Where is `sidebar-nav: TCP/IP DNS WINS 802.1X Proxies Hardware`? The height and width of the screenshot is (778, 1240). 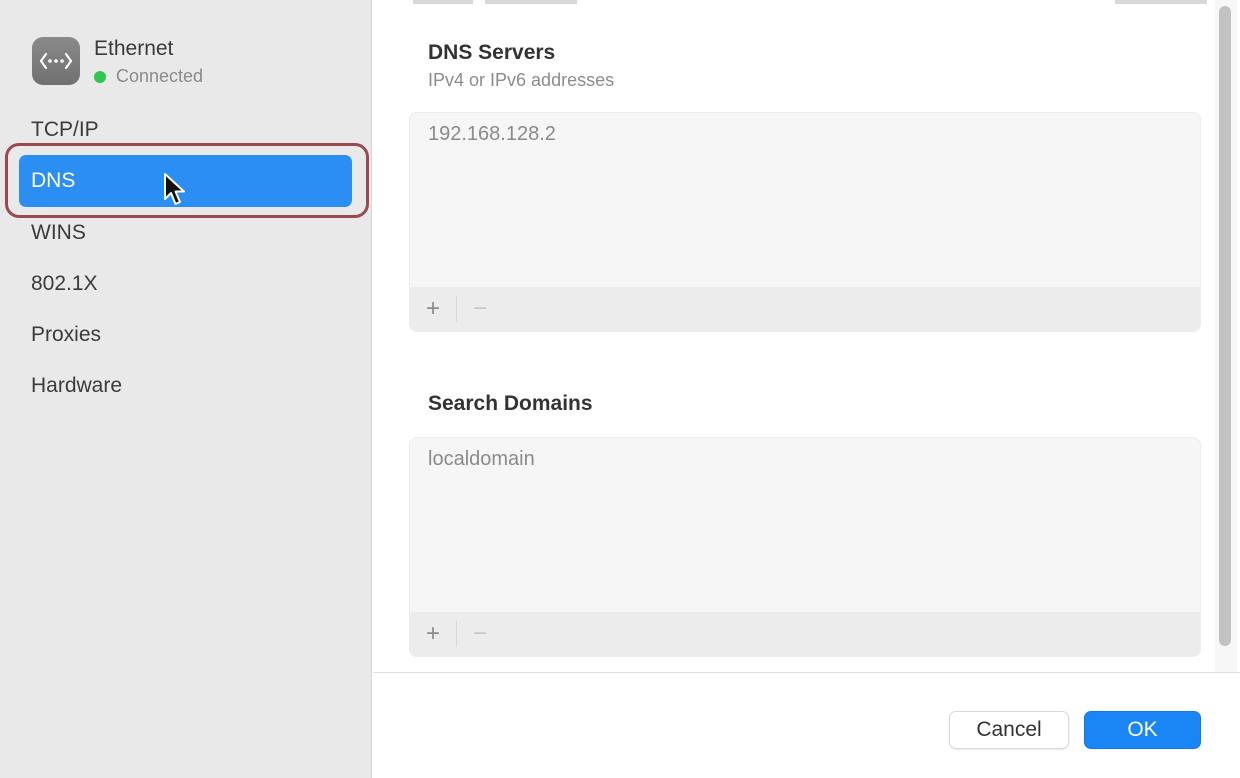
sidebar-nav: TCP/IP DNS WINS 802.1X Proxies Hardware is located at coordinates (185, 257).